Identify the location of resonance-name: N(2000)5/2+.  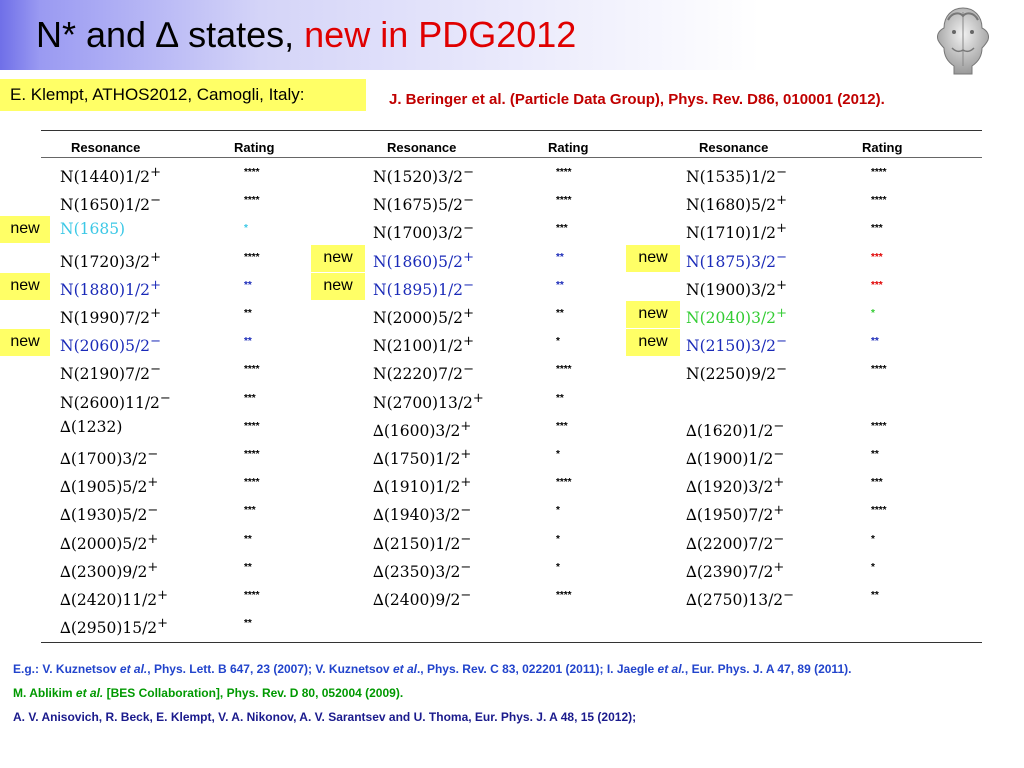
(423, 316).